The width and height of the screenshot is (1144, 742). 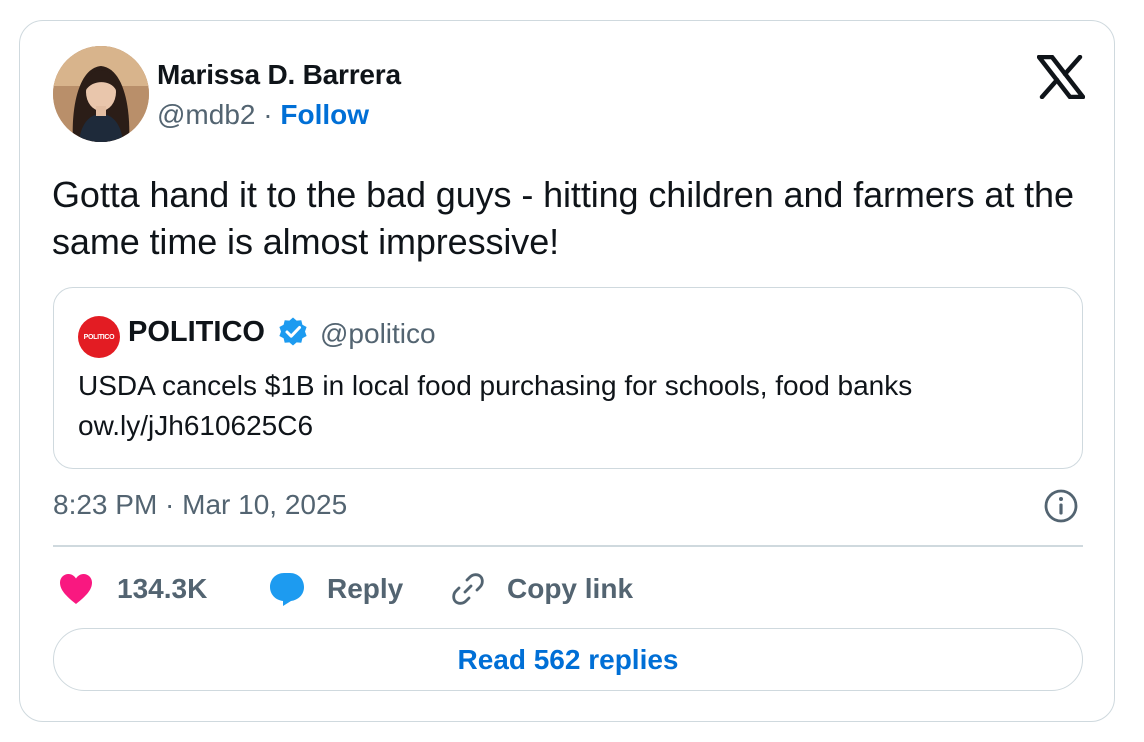 I want to click on quoted-link: ow.ly/jJh610625C6, so click(x=568, y=426).